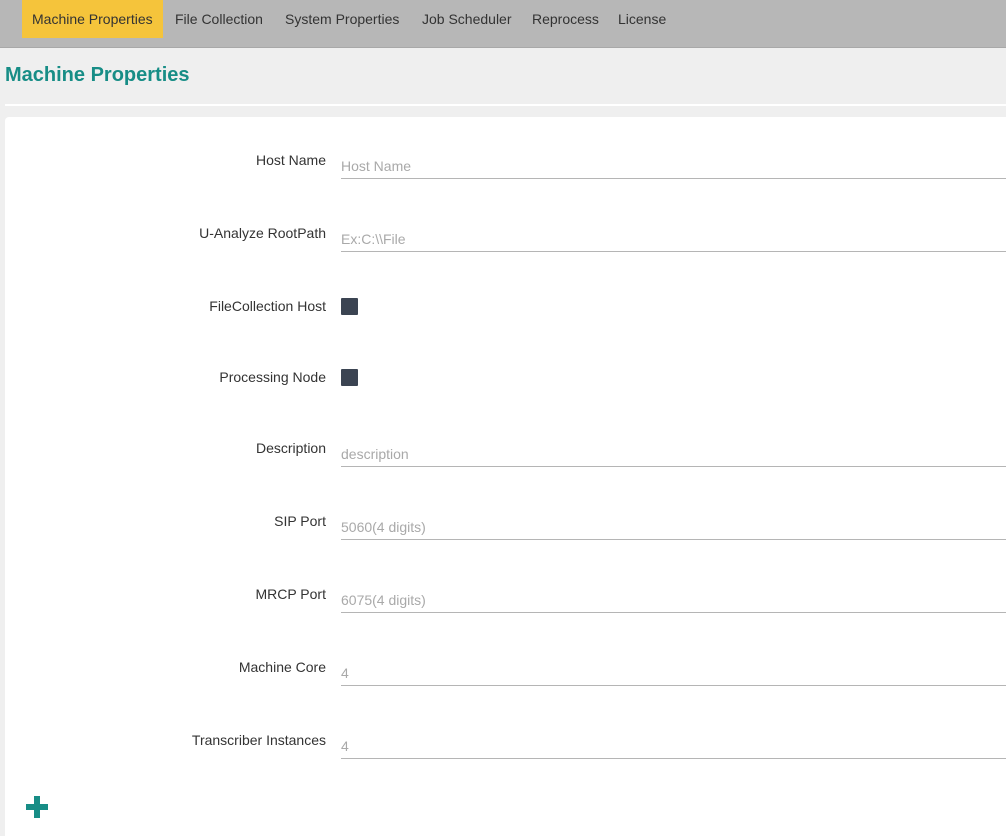  Describe the element at coordinates (219, 19) in the screenshot. I see `tab-file-collection: File Collection` at that location.